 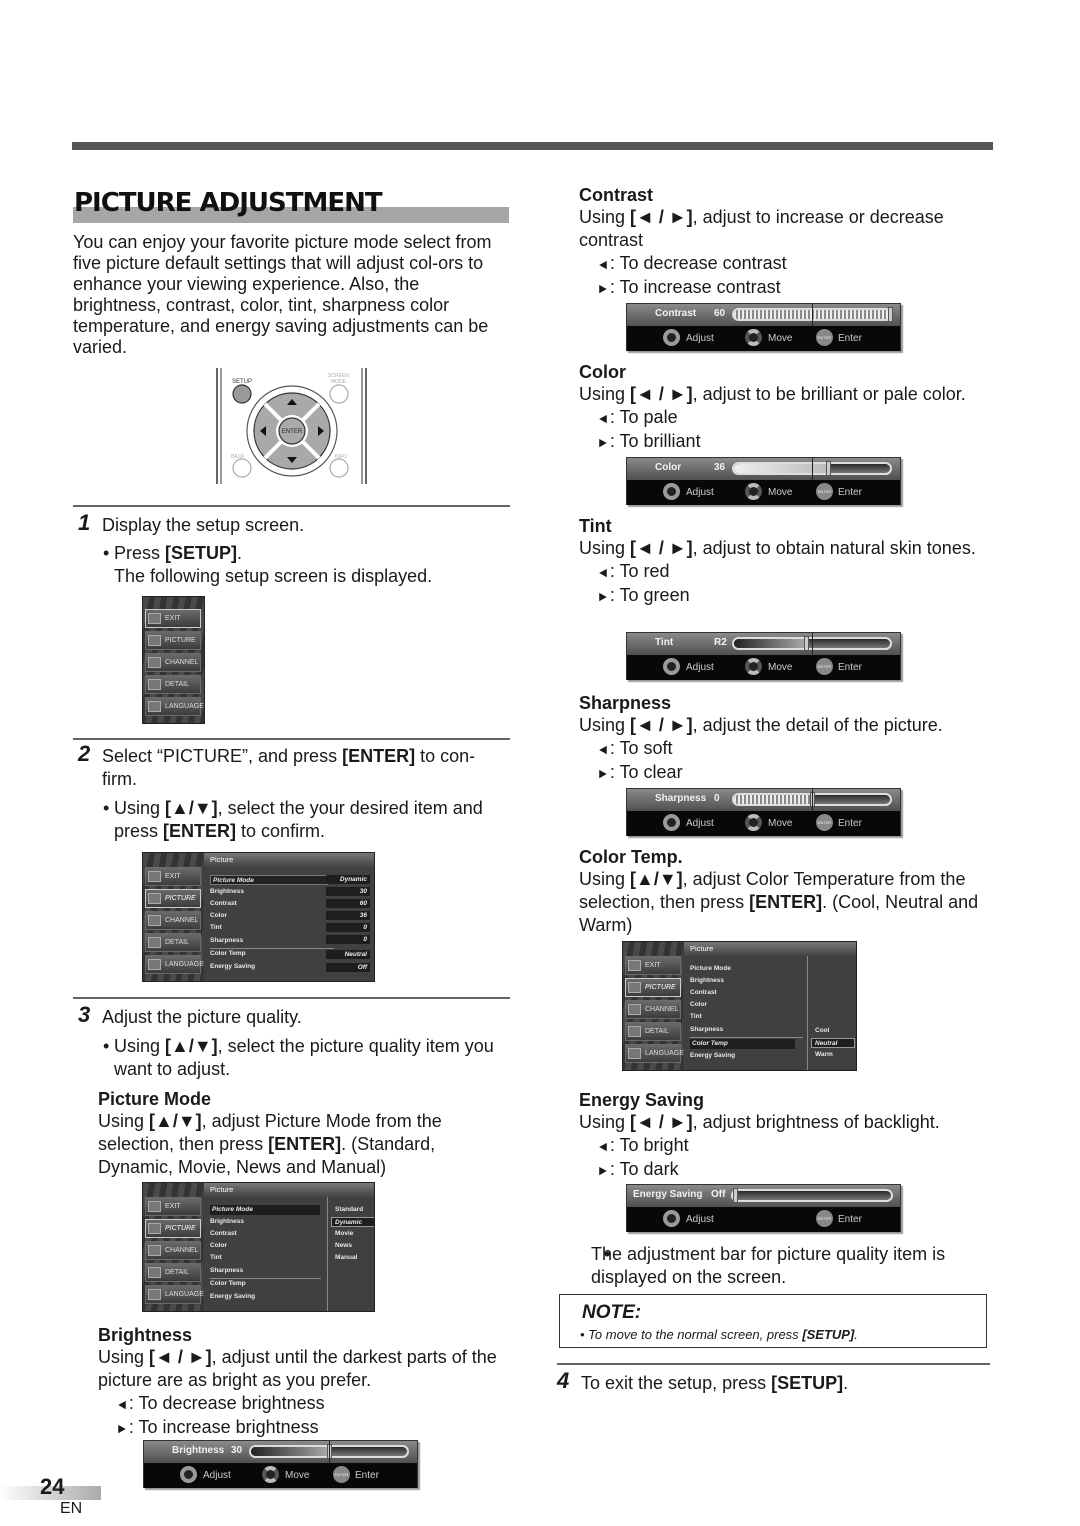 What do you see at coordinates (820, 1031) in the screenshot?
I see `osd-option: Cool` at bounding box center [820, 1031].